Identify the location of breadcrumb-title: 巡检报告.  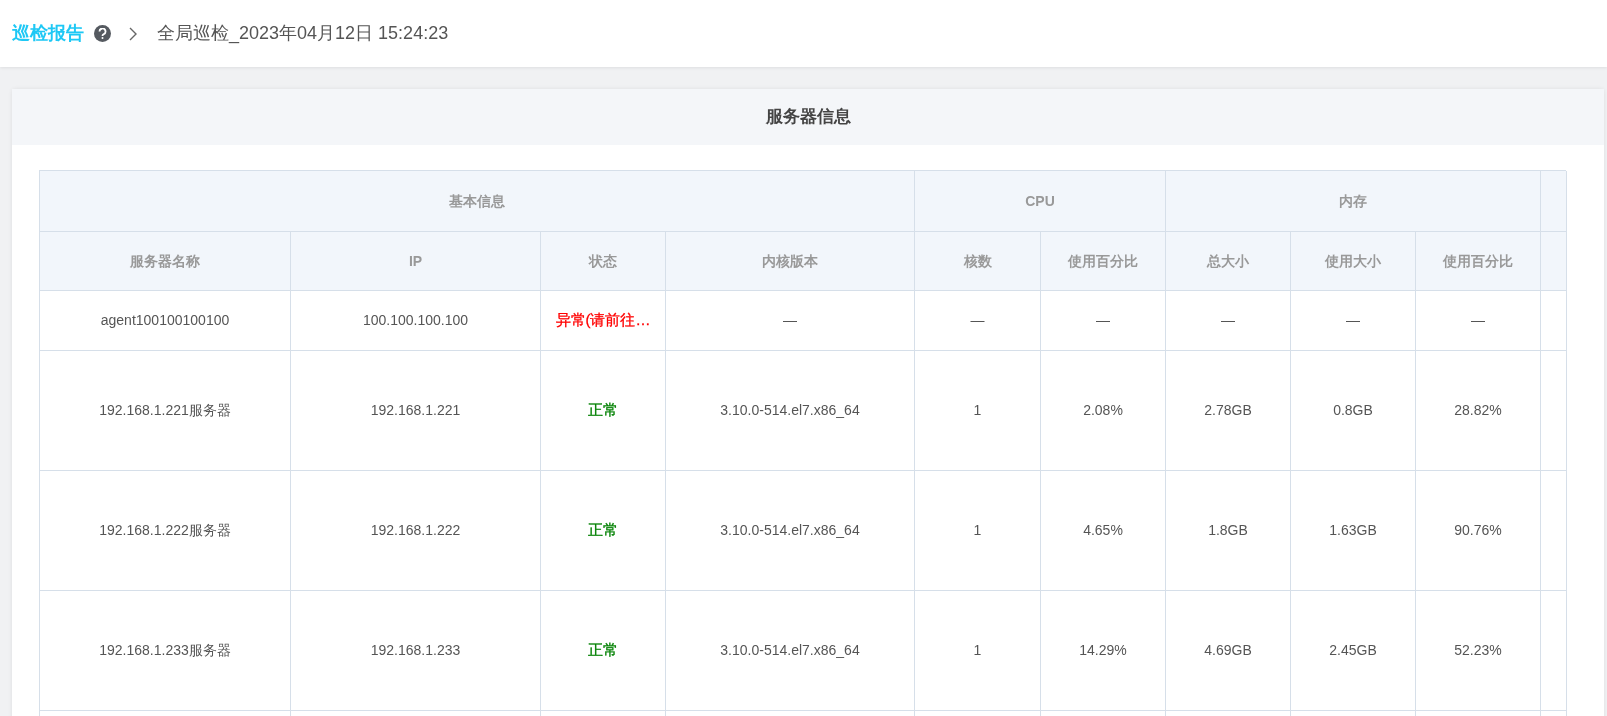
(48, 33).